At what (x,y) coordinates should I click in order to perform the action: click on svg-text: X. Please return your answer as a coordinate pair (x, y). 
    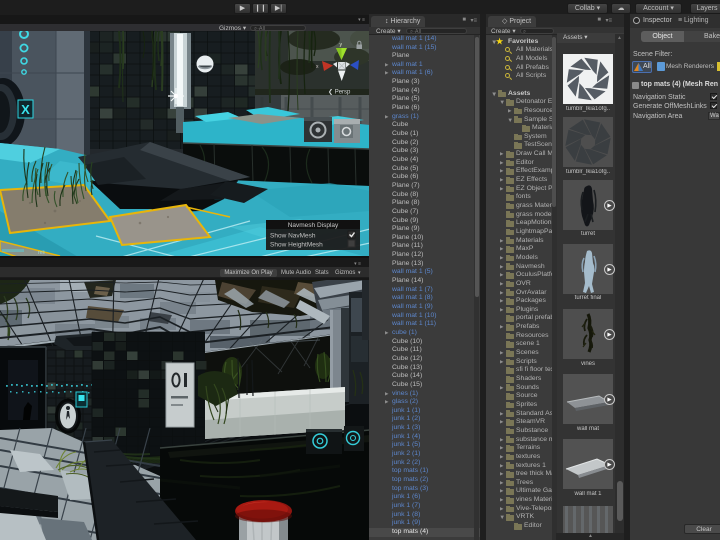
    Looking at the image, I should click on (25, 109).